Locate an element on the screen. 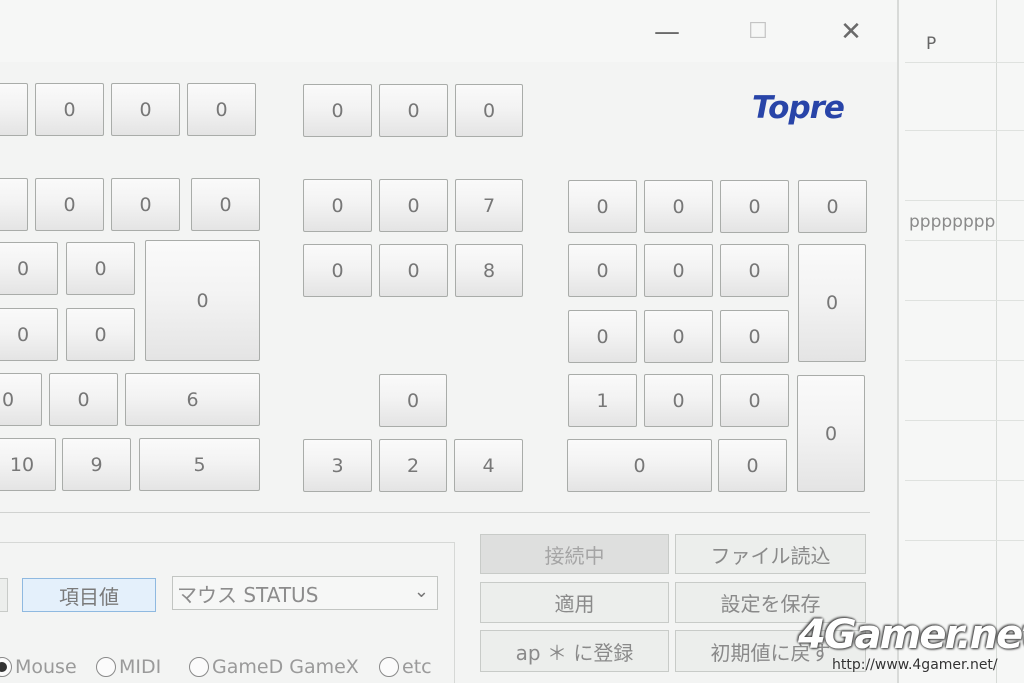 Image resolution: width=1024 pixels, height=683 pixels. key-num3-1: 0 is located at coordinates (678, 336).